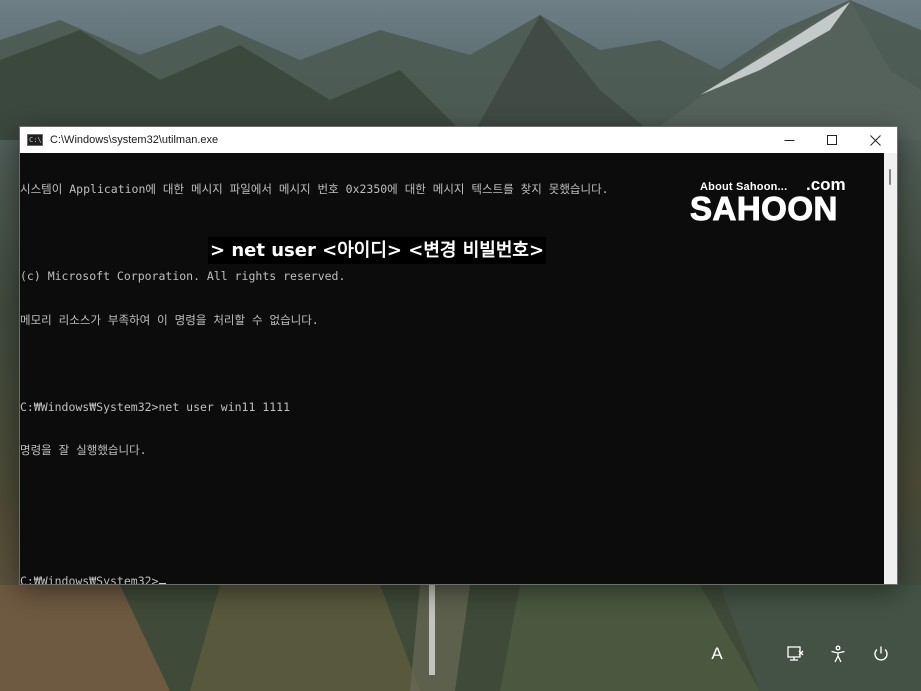 This screenshot has height=691, width=921. Describe the element at coordinates (717, 654) in the screenshot. I see `language-indicator: A` at that location.